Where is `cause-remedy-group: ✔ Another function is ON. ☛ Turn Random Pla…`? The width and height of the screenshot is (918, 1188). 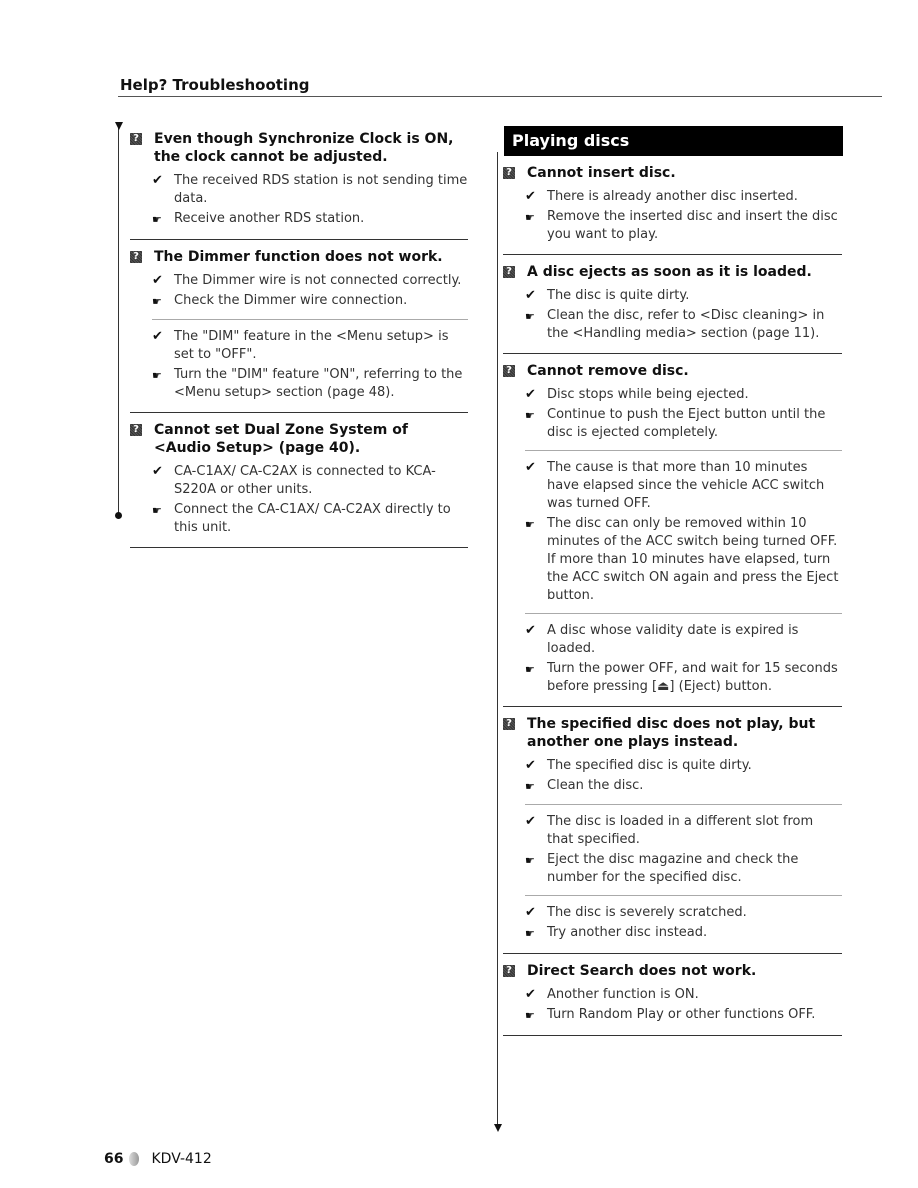
cause-remedy-group: ✔ Another function is ON. ☛ Turn Random Pla… is located at coordinates (683, 1004).